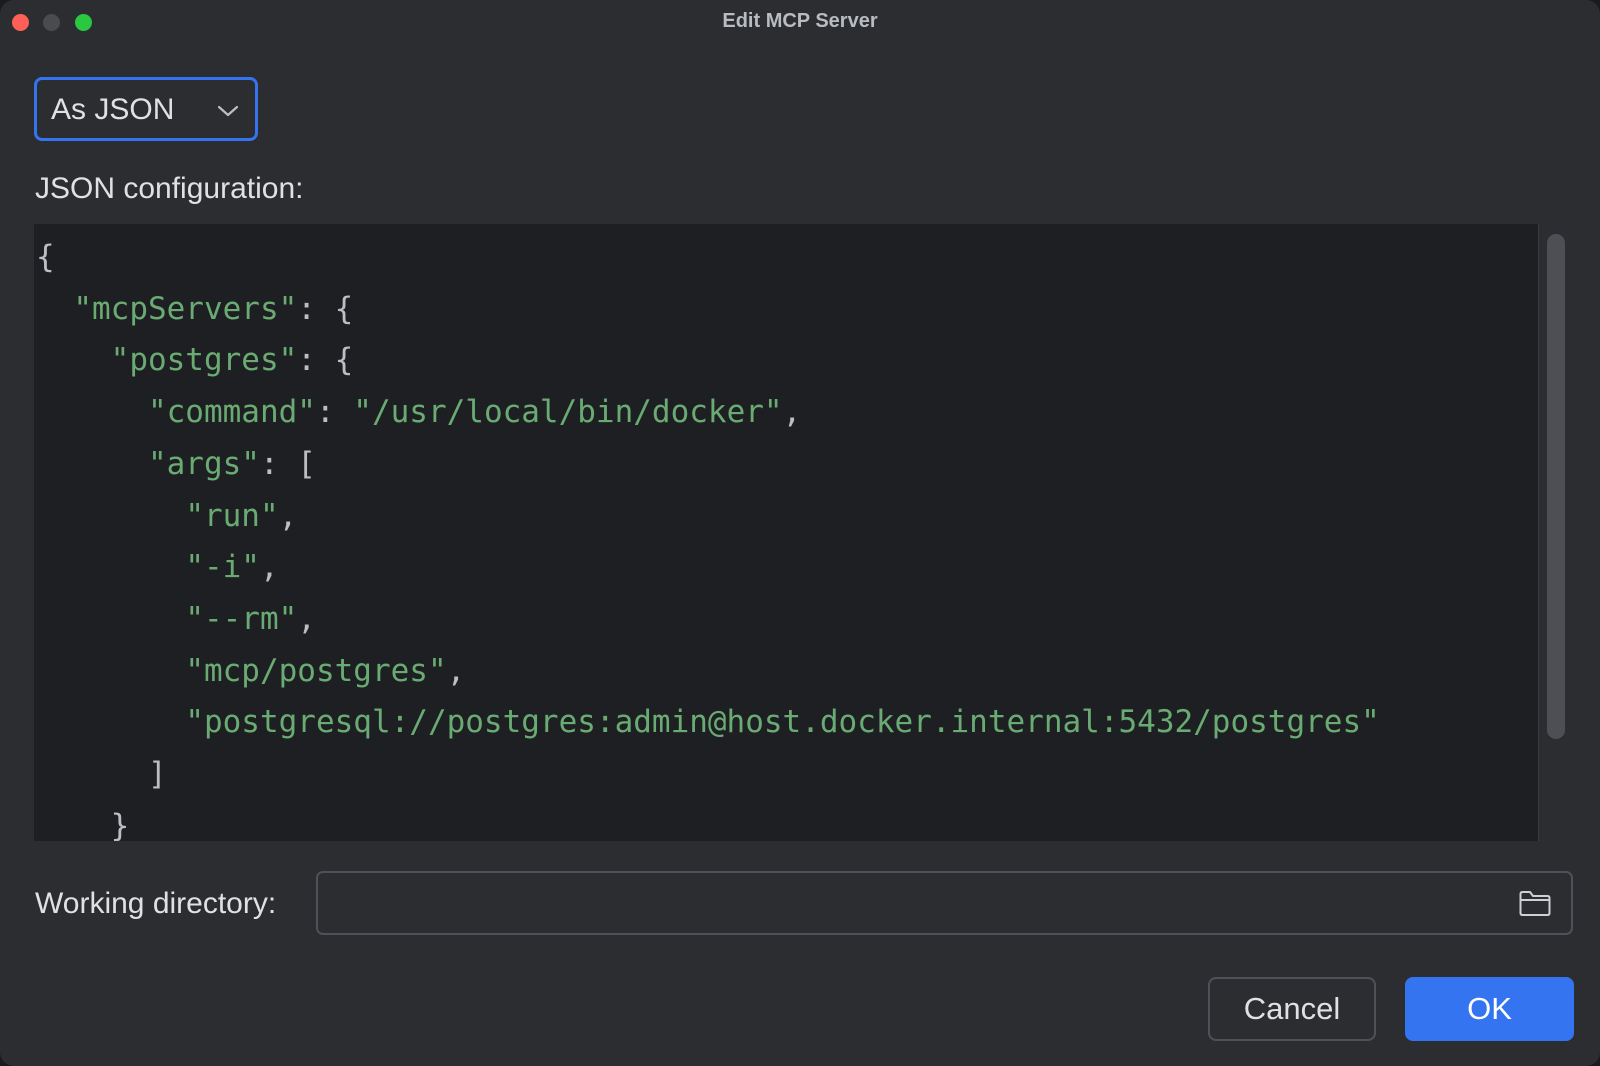 This screenshot has width=1600, height=1066. I want to click on editor-scrollbar, so click(1555, 532).